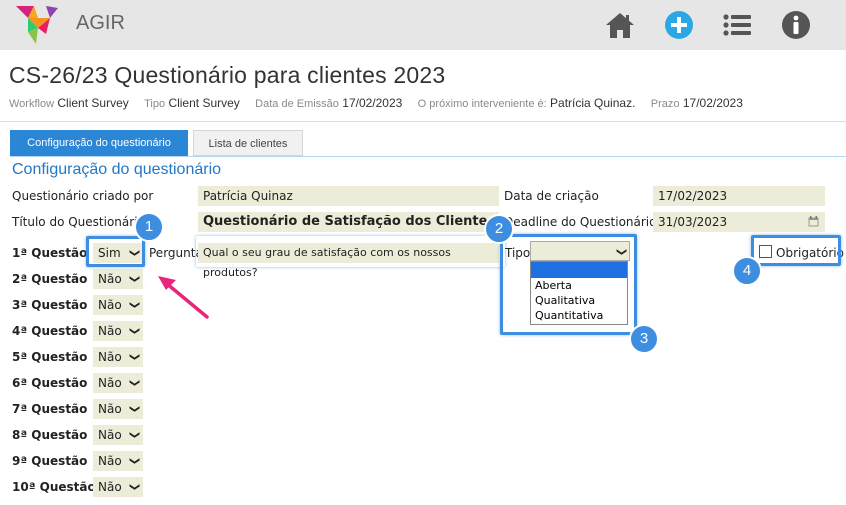  I want to click on meta-value-tipo: Client Survey, so click(204, 103).